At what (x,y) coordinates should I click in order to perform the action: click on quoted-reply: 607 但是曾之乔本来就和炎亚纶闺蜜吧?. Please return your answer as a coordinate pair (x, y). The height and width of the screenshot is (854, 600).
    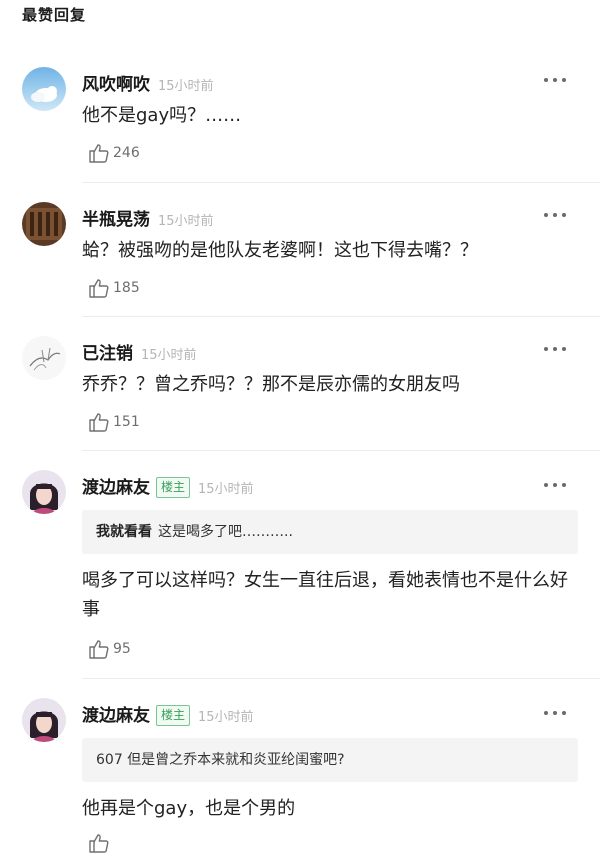
    Looking at the image, I should click on (330, 760).